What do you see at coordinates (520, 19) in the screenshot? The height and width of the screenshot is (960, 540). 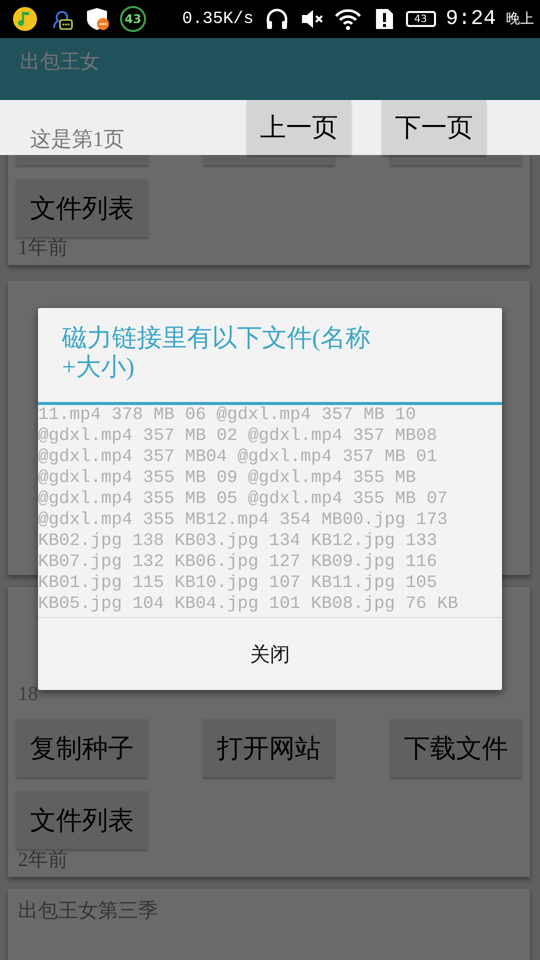 I see `time-period: 晚上` at bounding box center [520, 19].